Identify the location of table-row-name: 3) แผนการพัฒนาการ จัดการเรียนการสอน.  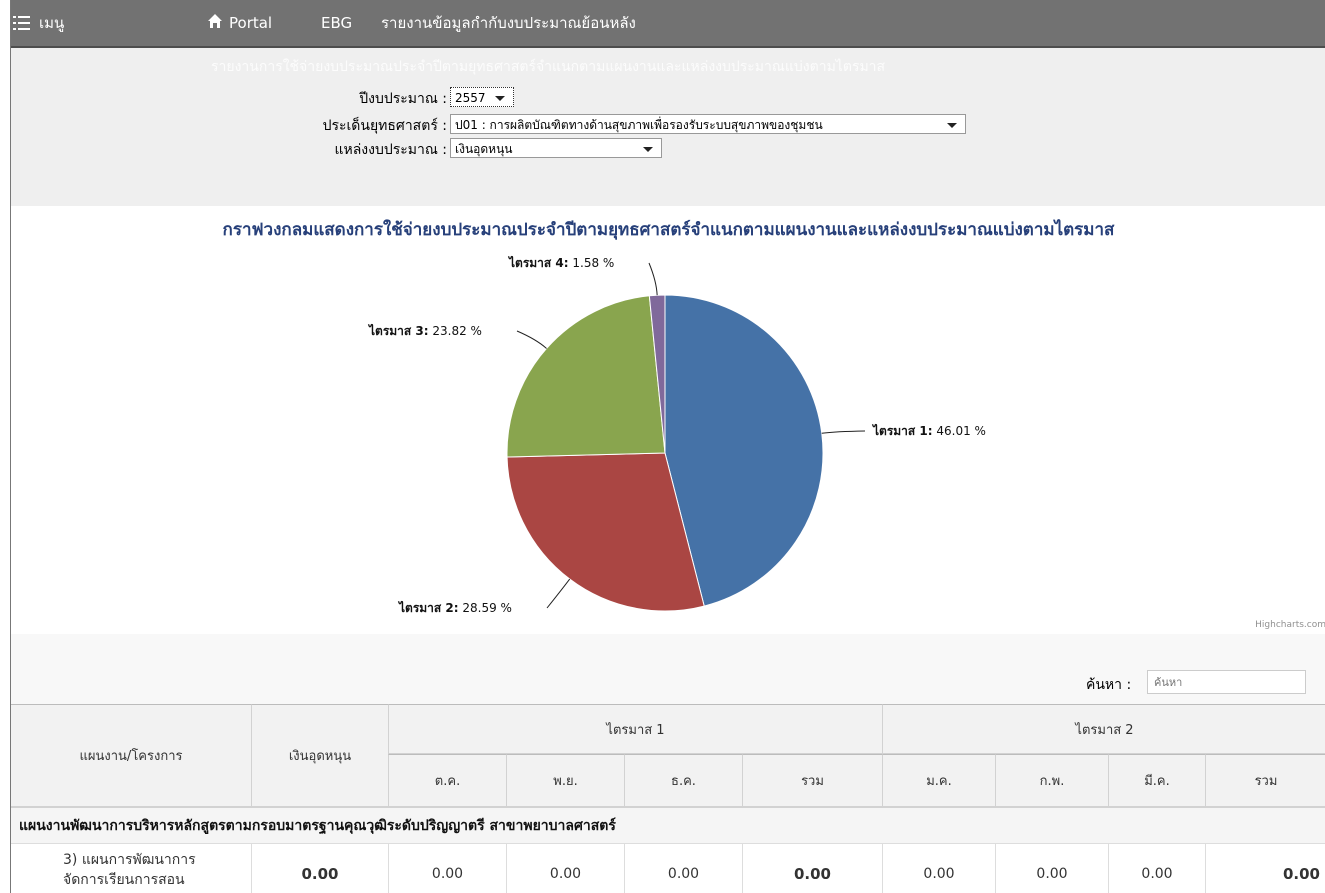
(131, 868).